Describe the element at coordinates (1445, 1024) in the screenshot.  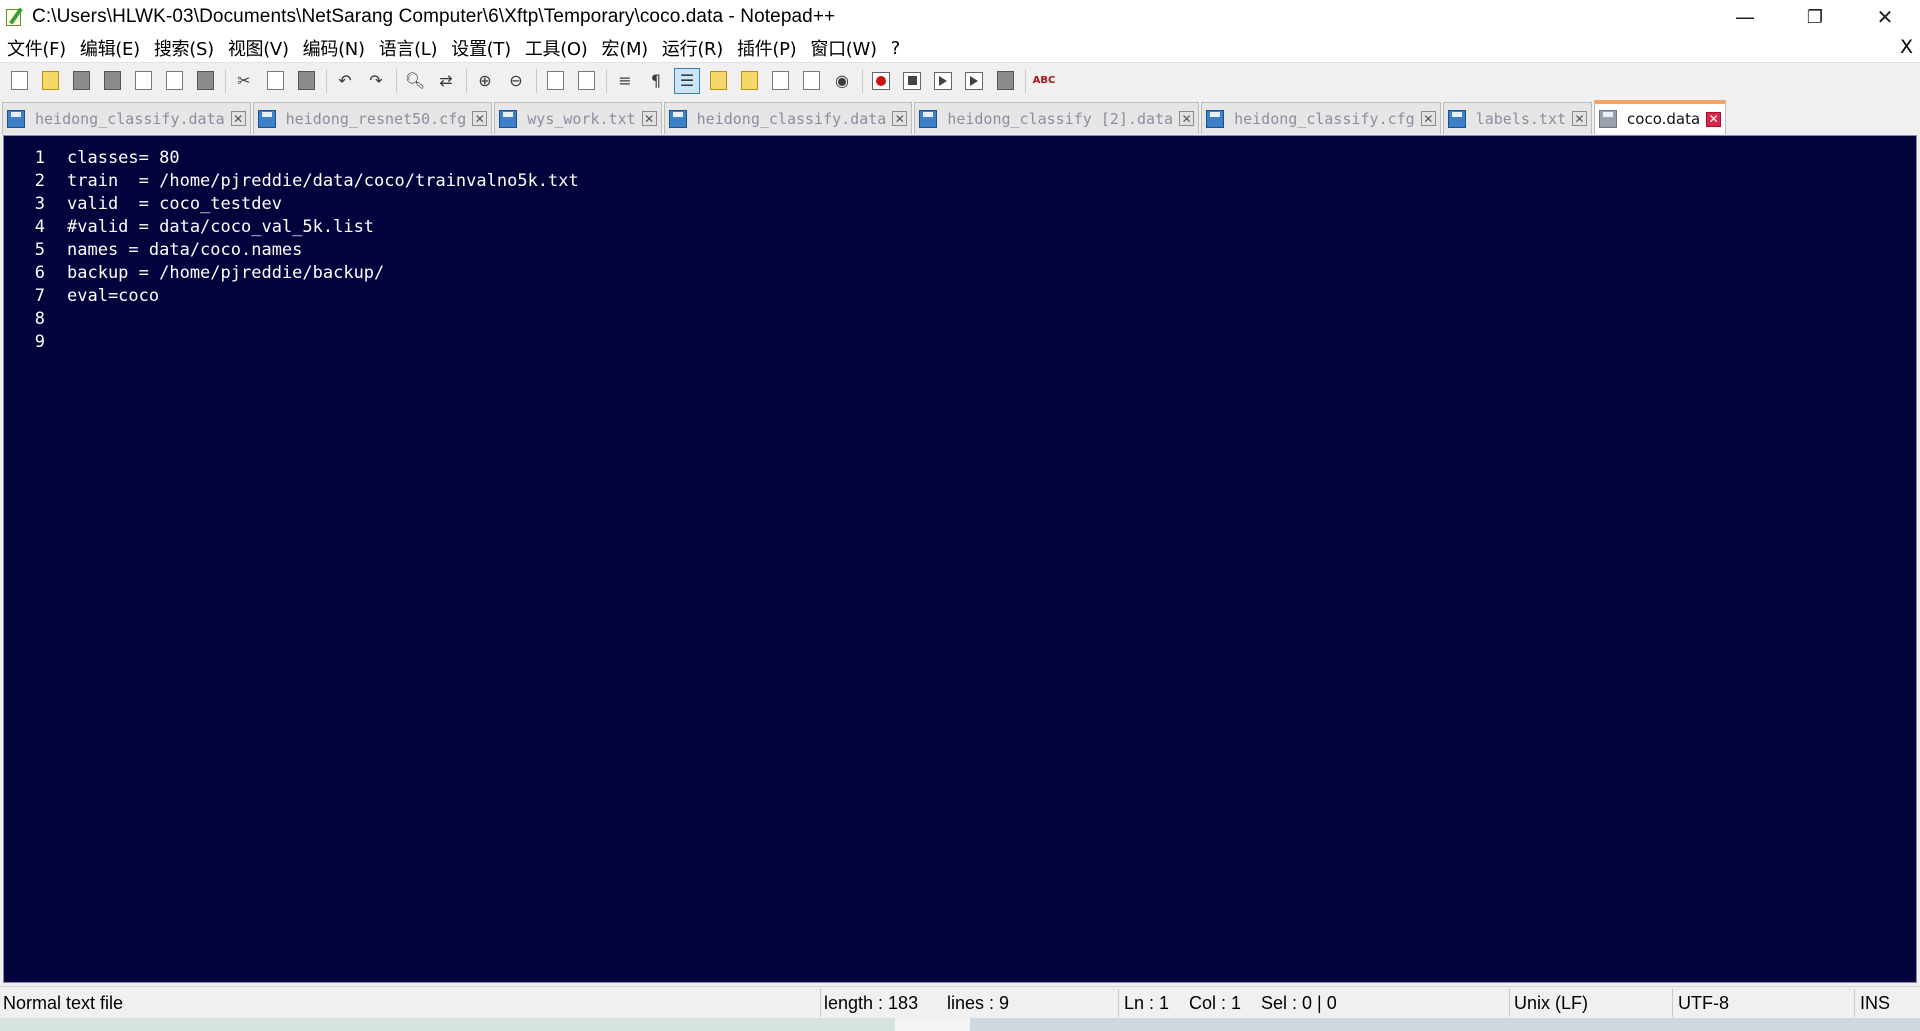
I see `taskbar-segment` at that location.